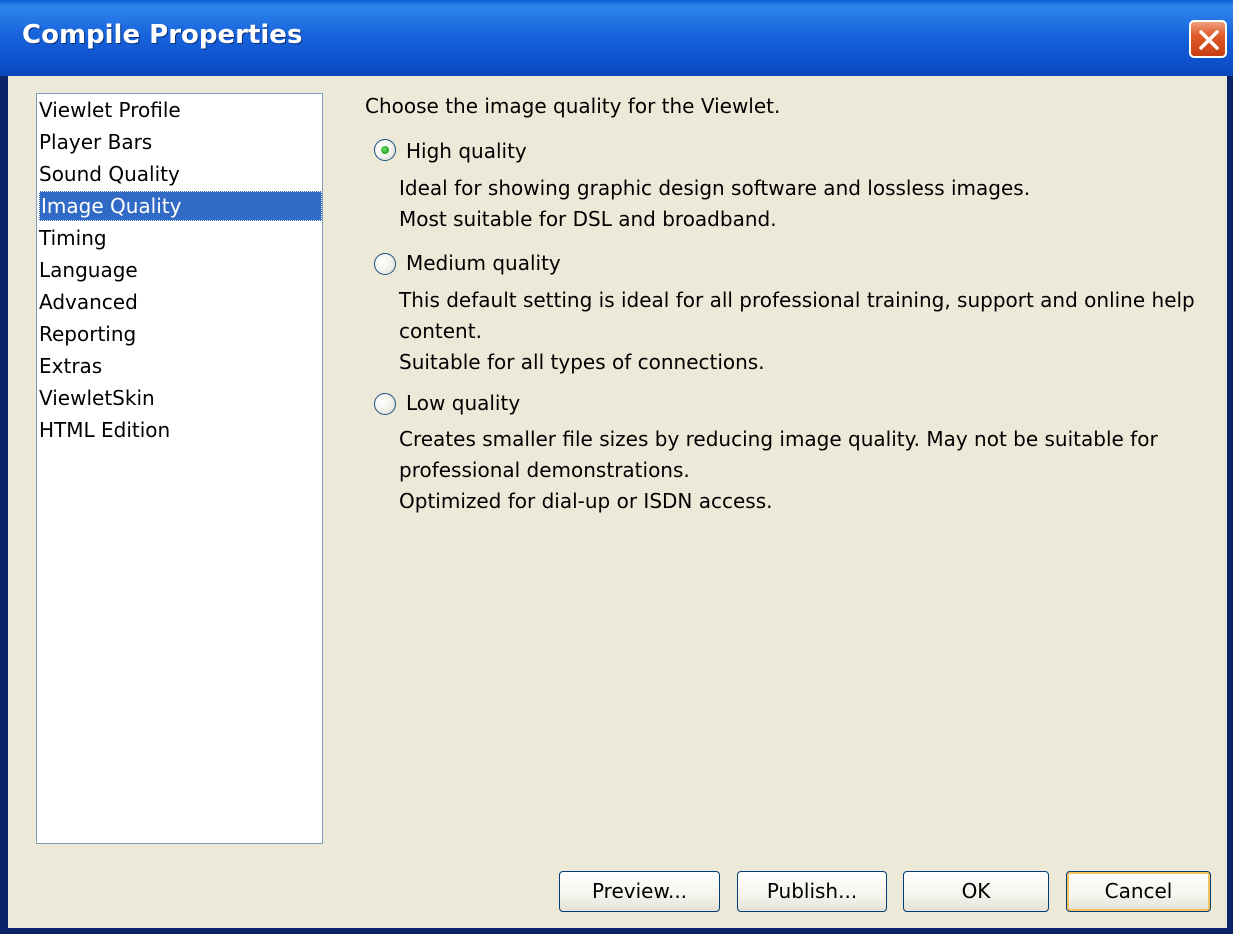 The height and width of the screenshot is (934, 1233). Describe the element at coordinates (178, 334) in the screenshot. I see `nav-item-reporting: Reporting` at that location.